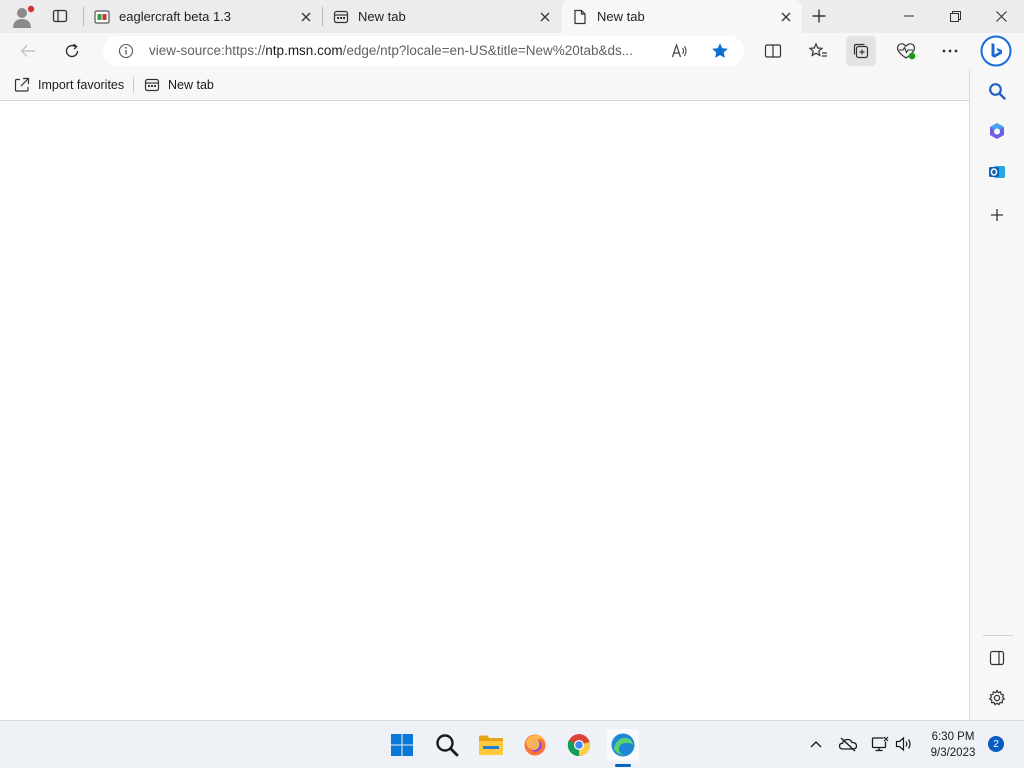 This screenshot has width=1024, height=768. I want to click on site-info-icon, so click(126, 51).